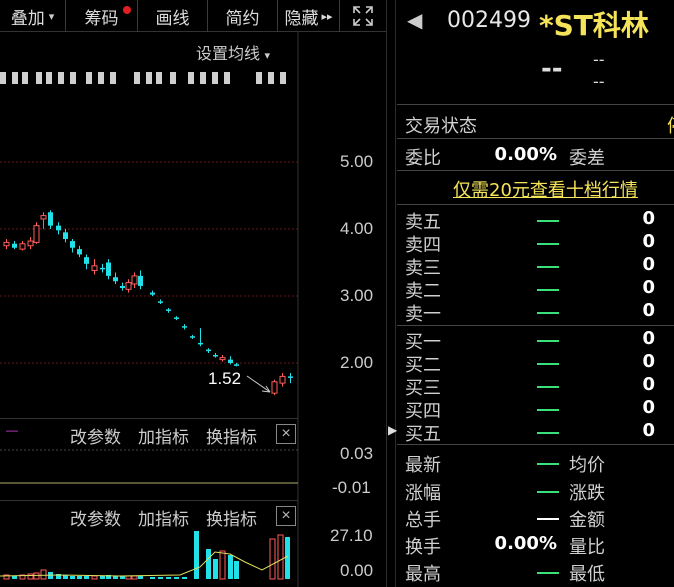  What do you see at coordinates (548, 341) in the screenshot?
I see `bid-1-price` at bounding box center [548, 341].